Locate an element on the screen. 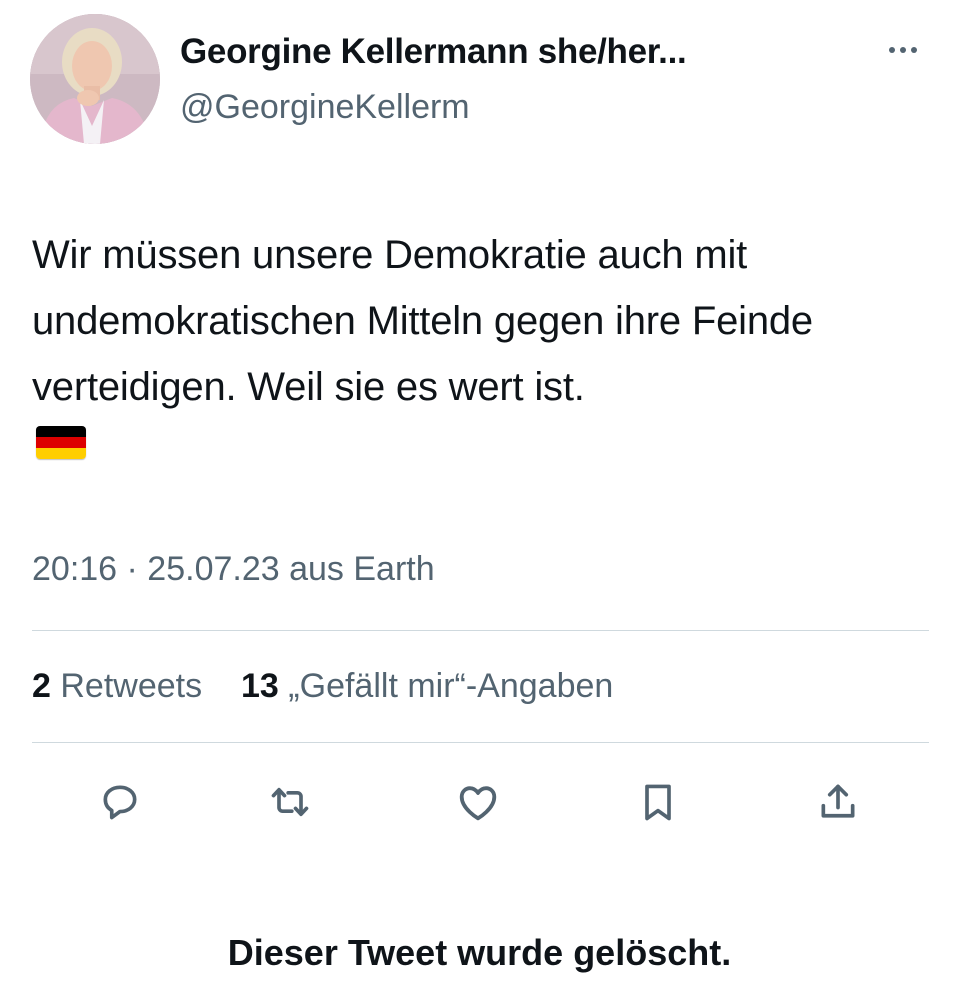 The height and width of the screenshot is (991, 959). retweet-button is located at coordinates (290, 802).